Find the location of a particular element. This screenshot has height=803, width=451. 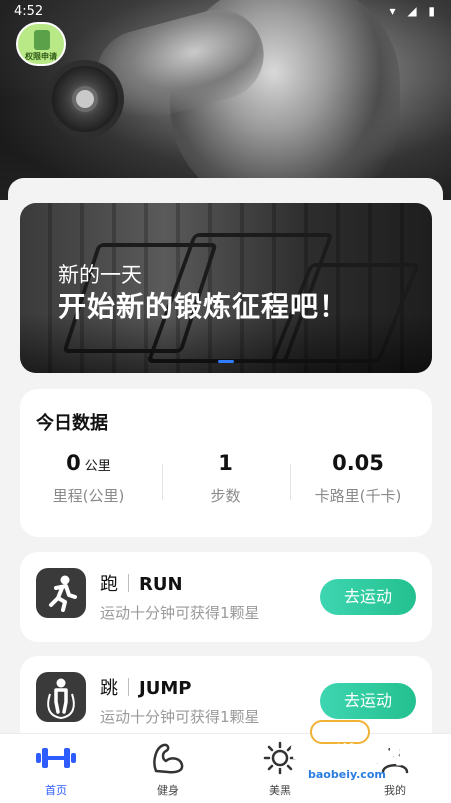

status-time: 4:52 is located at coordinates (29, 11).